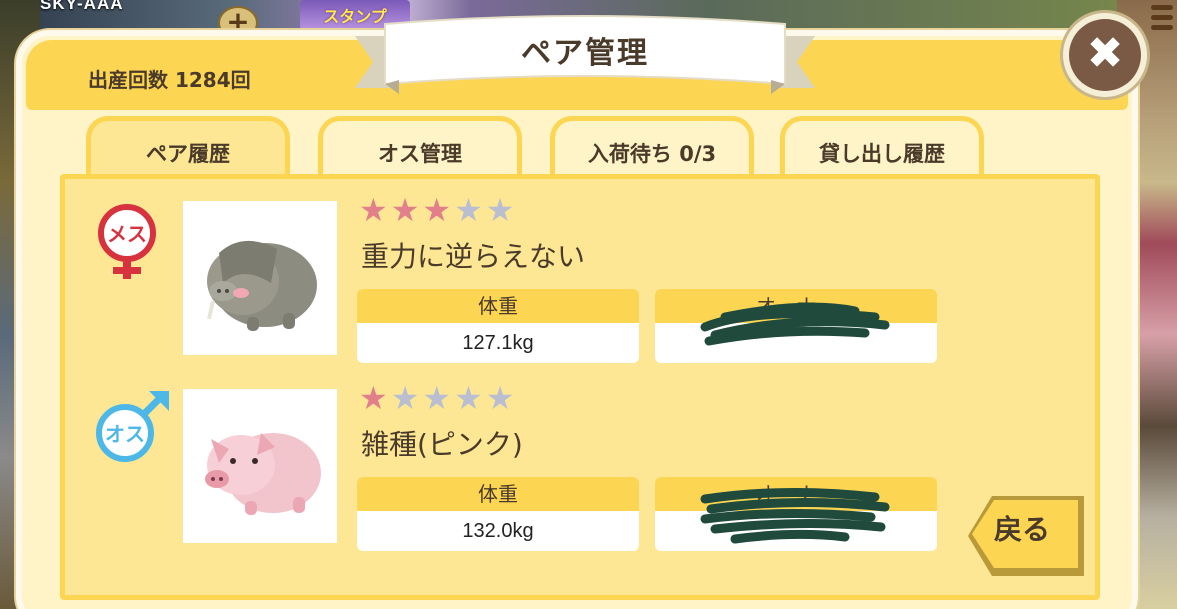 This screenshot has height=609, width=1177. I want to click on birth-count: 出産回数 1284回, so click(169, 80).